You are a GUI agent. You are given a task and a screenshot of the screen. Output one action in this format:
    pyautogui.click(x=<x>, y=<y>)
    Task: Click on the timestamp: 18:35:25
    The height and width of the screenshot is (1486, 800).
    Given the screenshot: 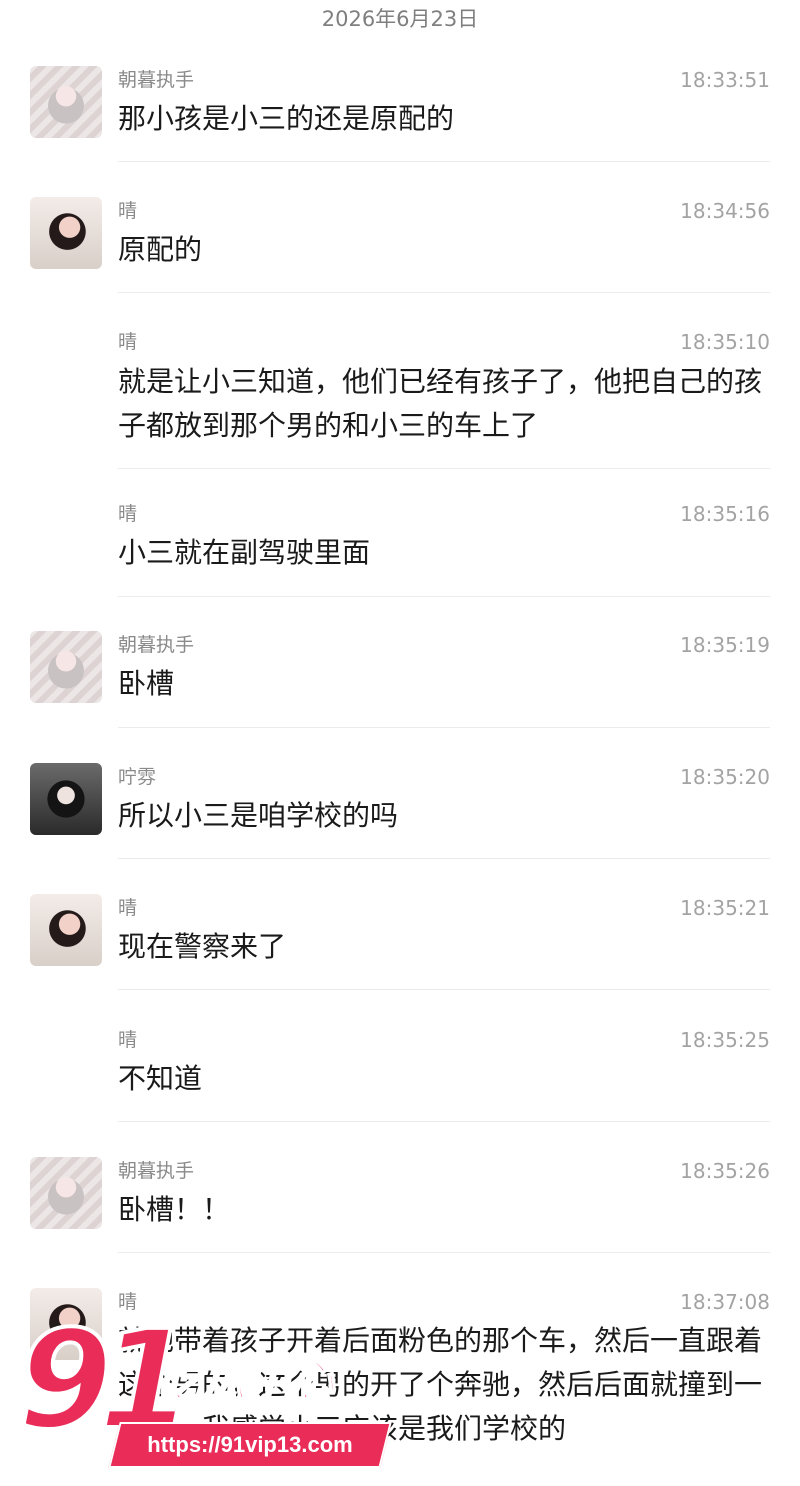 What is the action you would take?
    pyautogui.click(x=725, y=1040)
    